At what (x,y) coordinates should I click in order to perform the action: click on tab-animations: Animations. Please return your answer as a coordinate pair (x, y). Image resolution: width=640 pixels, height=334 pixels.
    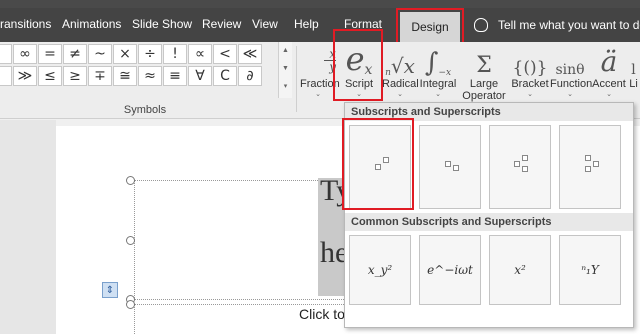
    Looking at the image, I should click on (91, 24).